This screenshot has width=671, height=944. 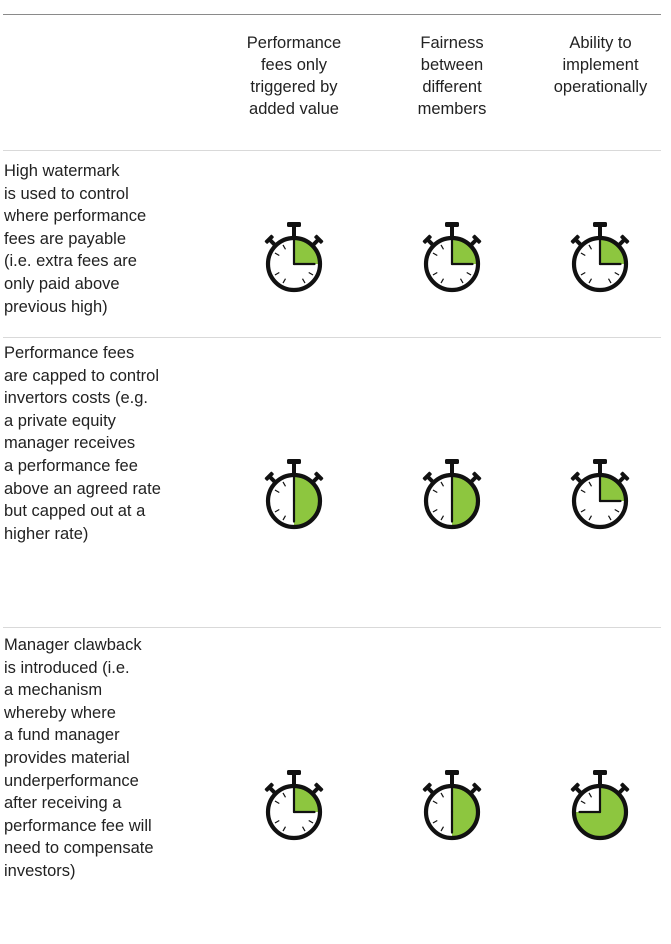 What do you see at coordinates (82, 375) in the screenshot?
I see `row-label-line: are capped to control` at bounding box center [82, 375].